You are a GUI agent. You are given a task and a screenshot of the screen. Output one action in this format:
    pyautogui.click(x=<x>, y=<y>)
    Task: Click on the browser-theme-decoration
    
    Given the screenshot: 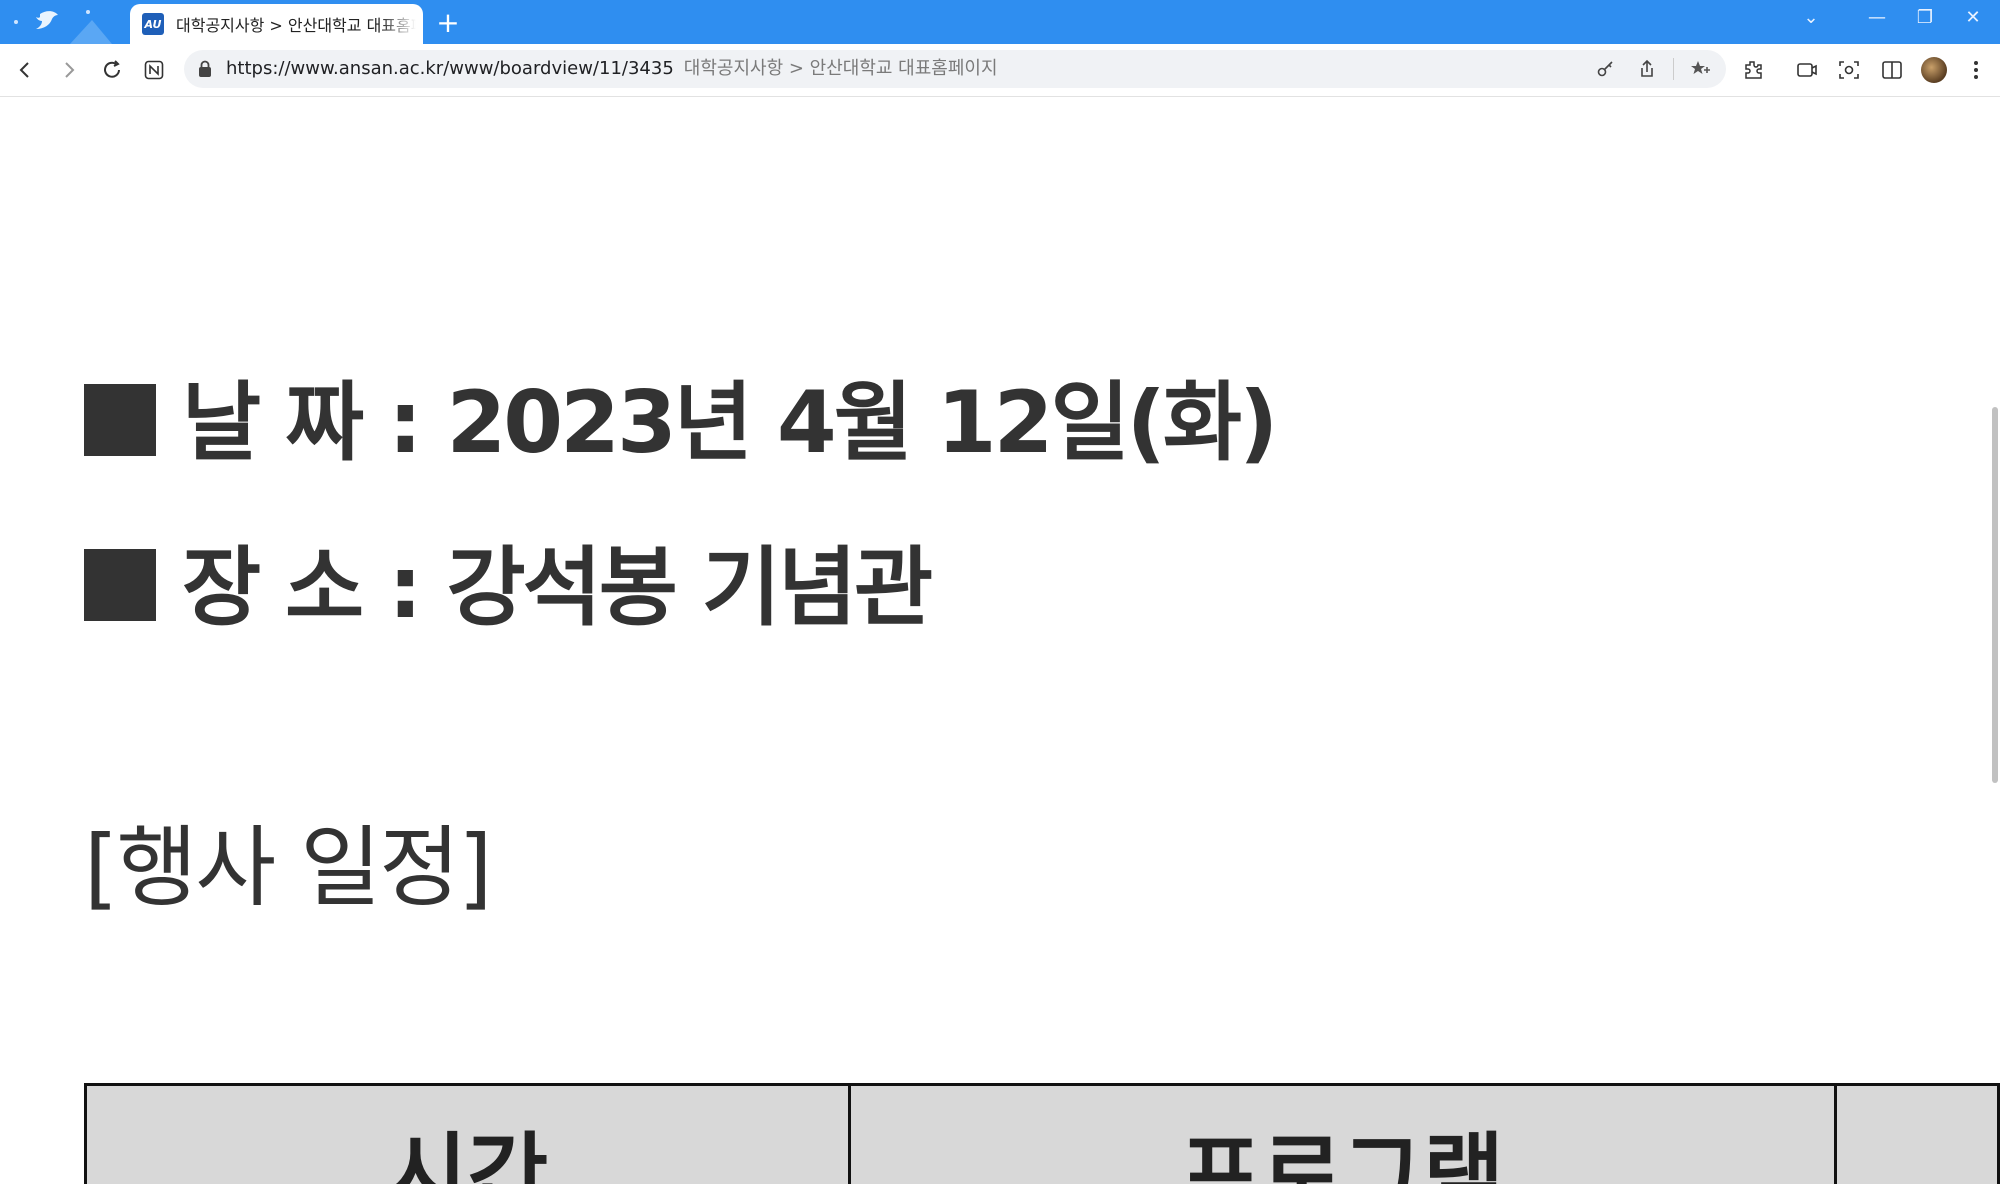 What is the action you would take?
    pyautogui.click(x=64, y=22)
    